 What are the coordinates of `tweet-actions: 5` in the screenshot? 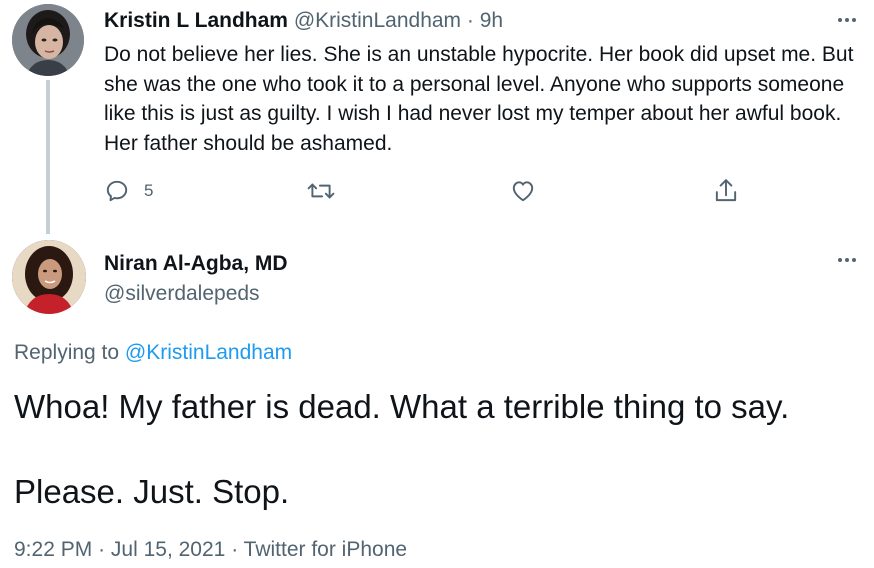 It's located at (434, 191).